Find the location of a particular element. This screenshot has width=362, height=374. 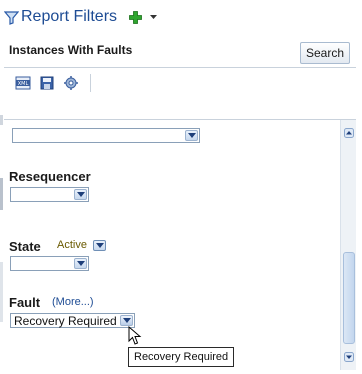

report-filters-header: Report Filters is located at coordinates (81, 17).